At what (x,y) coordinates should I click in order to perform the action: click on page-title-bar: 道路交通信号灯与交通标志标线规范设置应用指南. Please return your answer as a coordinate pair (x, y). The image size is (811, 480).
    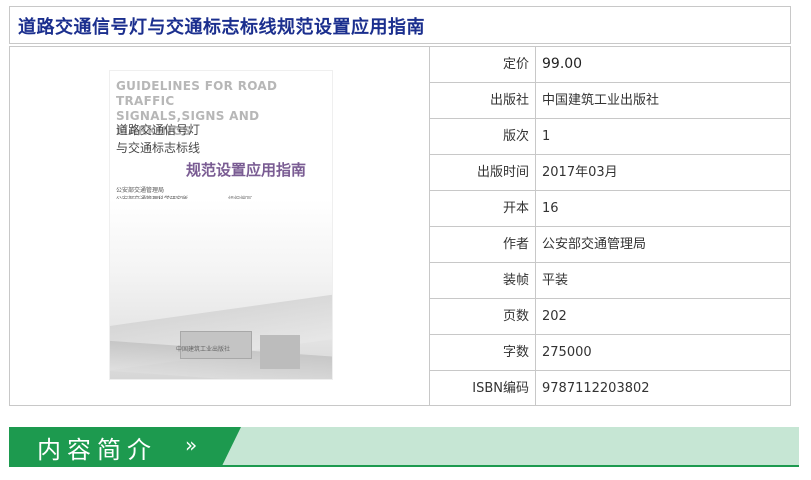
    Looking at the image, I should click on (400, 25).